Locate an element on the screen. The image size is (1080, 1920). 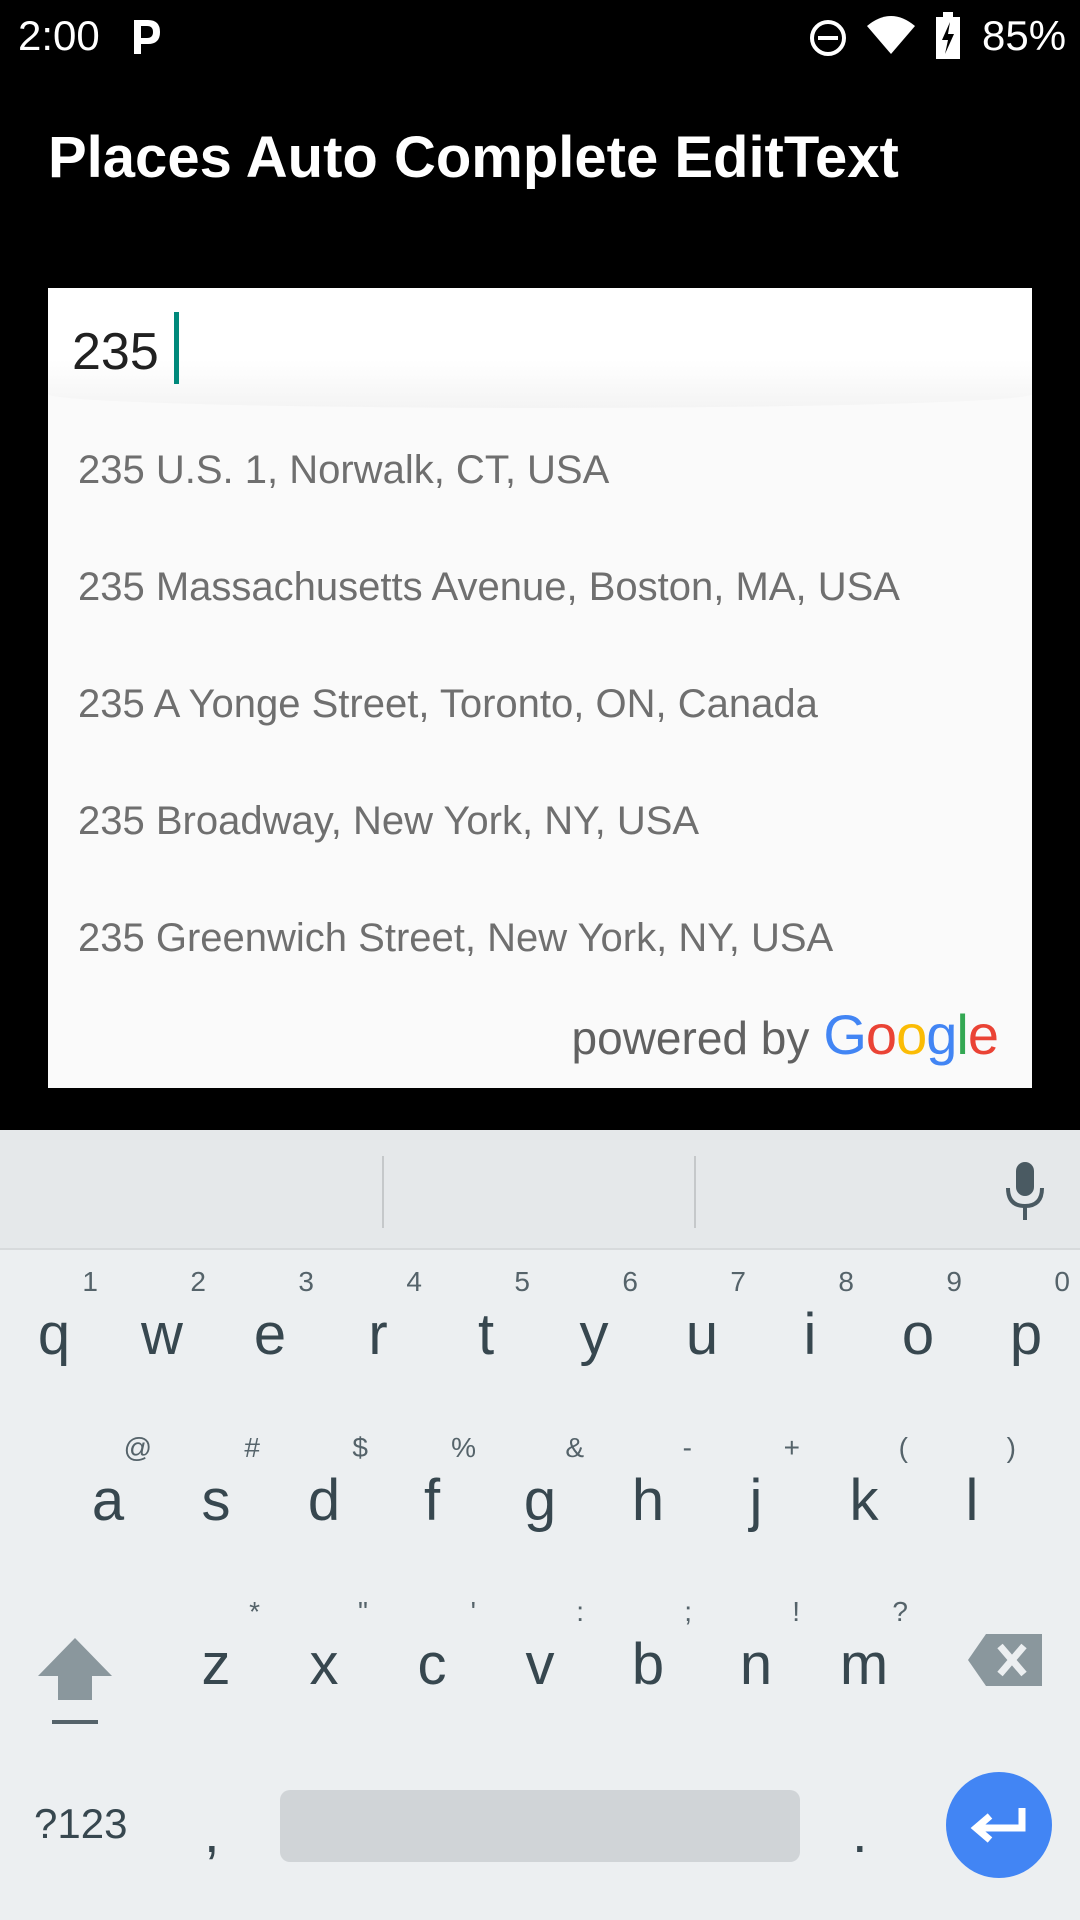
symbols-key: ?123 is located at coordinates (80, 1824).